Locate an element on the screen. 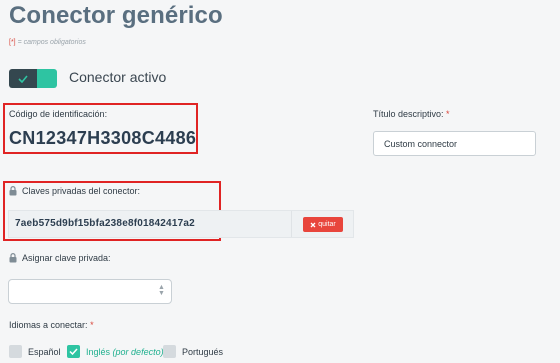 This screenshot has height=363, width=560. active-toggle is located at coordinates (33, 78).